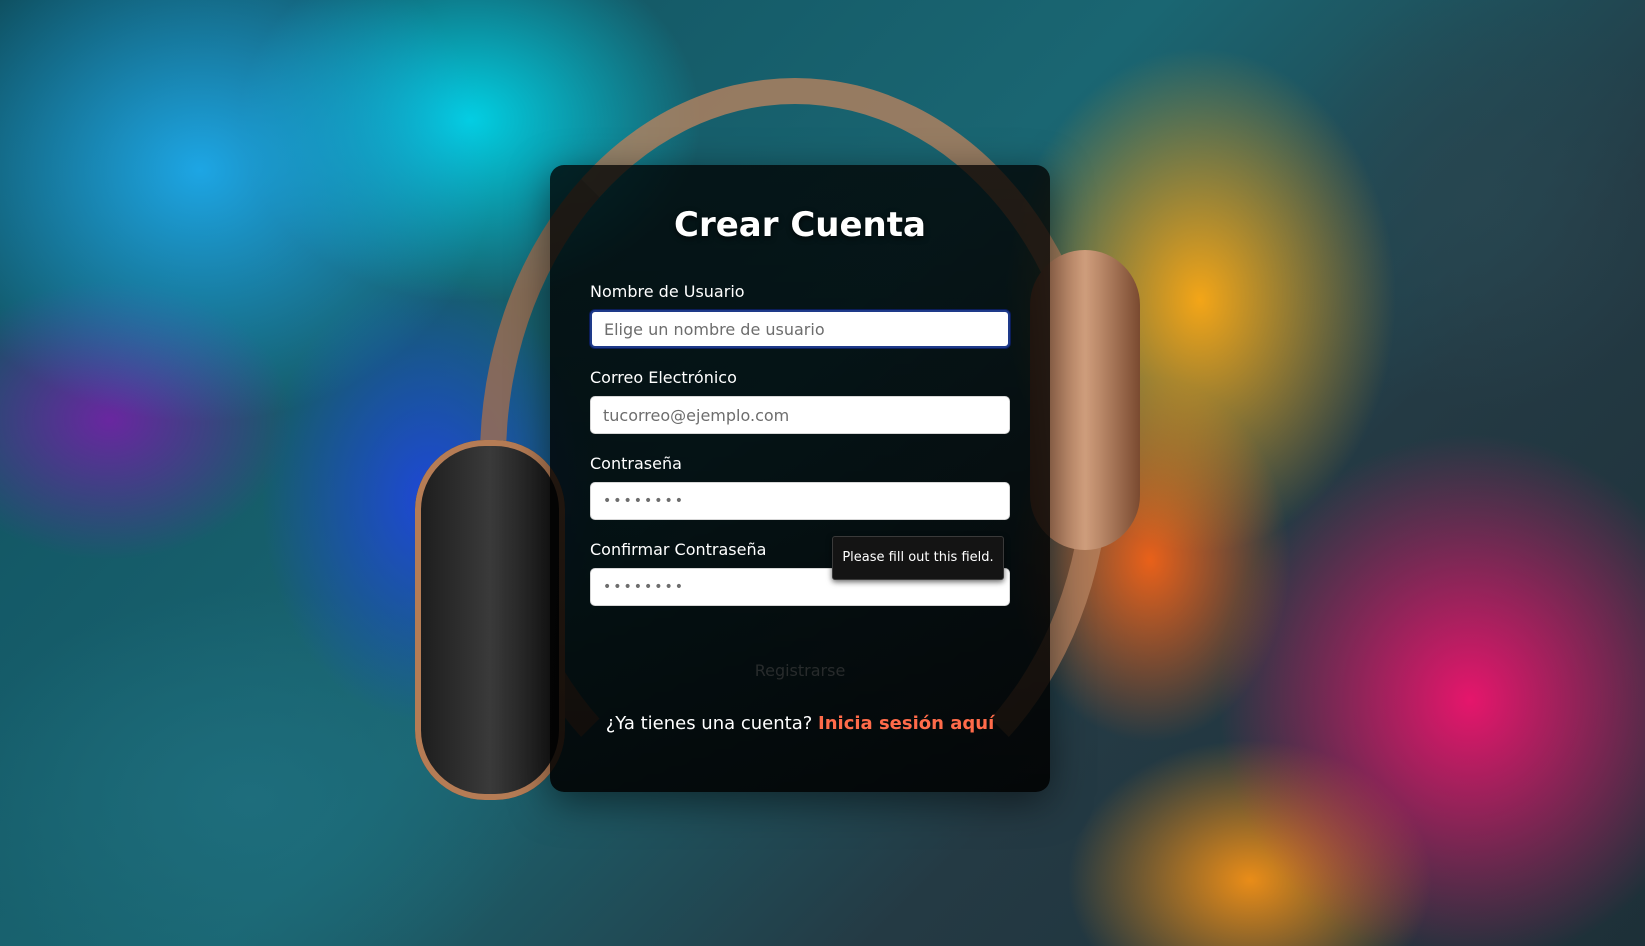 The height and width of the screenshot is (946, 1645). Describe the element at coordinates (800, 225) in the screenshot. I see `page-title: Crear Cuenta` at that location.